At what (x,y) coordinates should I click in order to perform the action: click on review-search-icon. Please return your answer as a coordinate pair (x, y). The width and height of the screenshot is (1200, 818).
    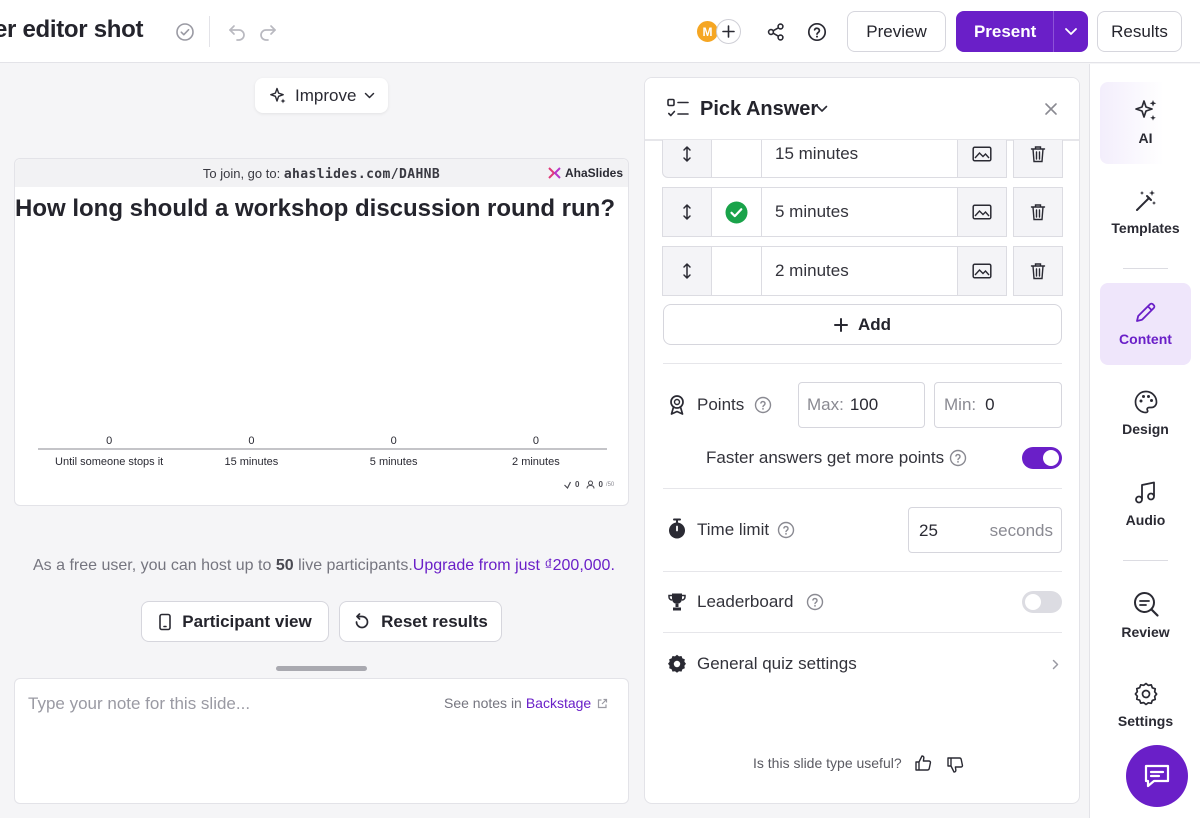
    Looking at the image, I should click on (1146, 604).